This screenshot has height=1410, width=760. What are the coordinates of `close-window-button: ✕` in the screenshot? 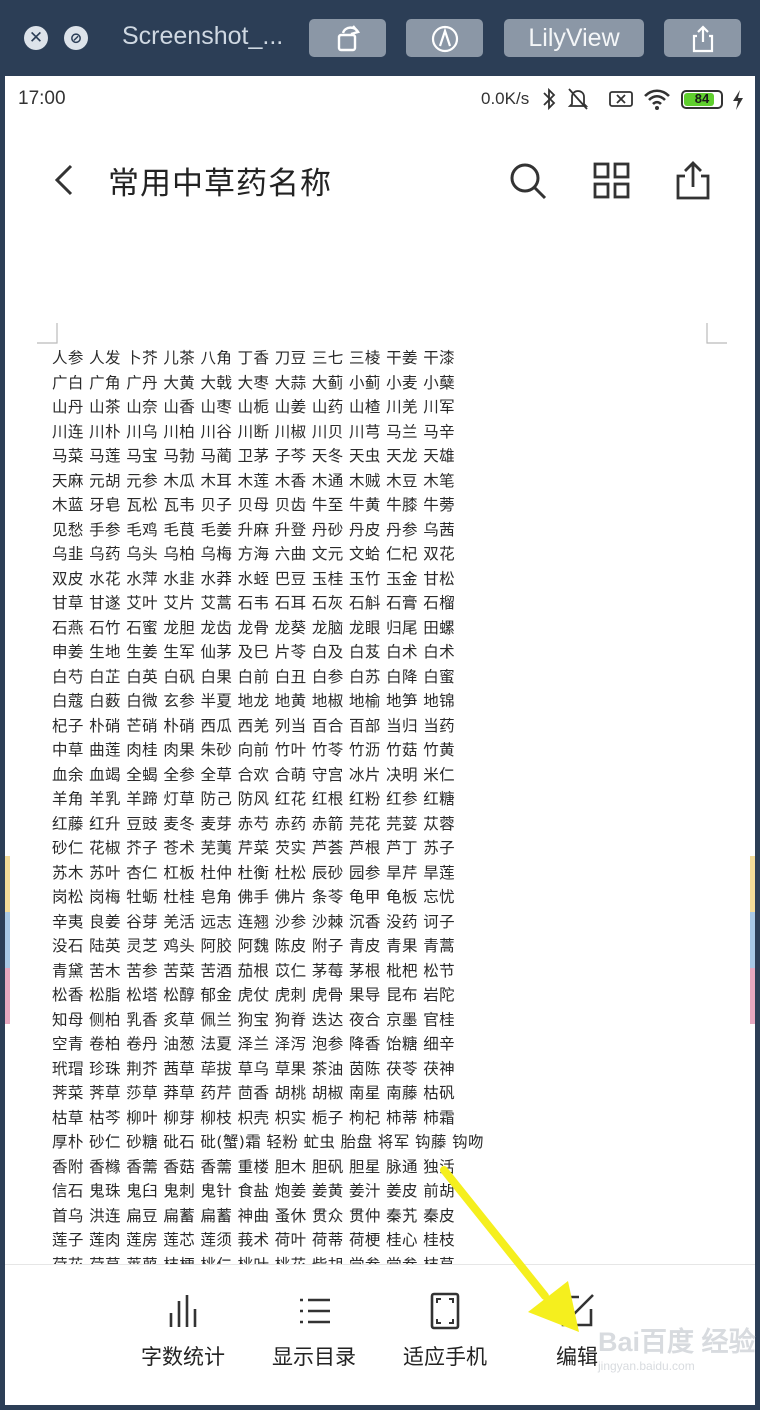 It's located at (36, 38).